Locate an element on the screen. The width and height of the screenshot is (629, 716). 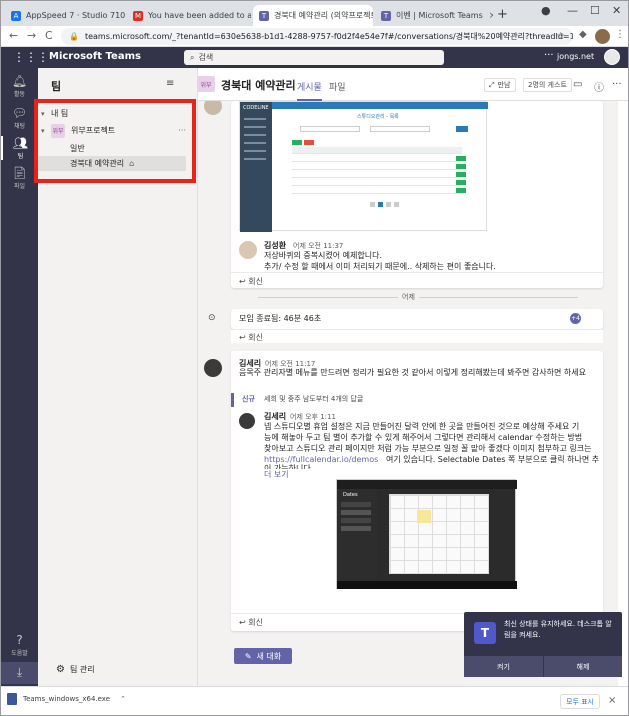
app-launcher-icon: ⋮⋮⋮ is located at coordinates (31, 57).